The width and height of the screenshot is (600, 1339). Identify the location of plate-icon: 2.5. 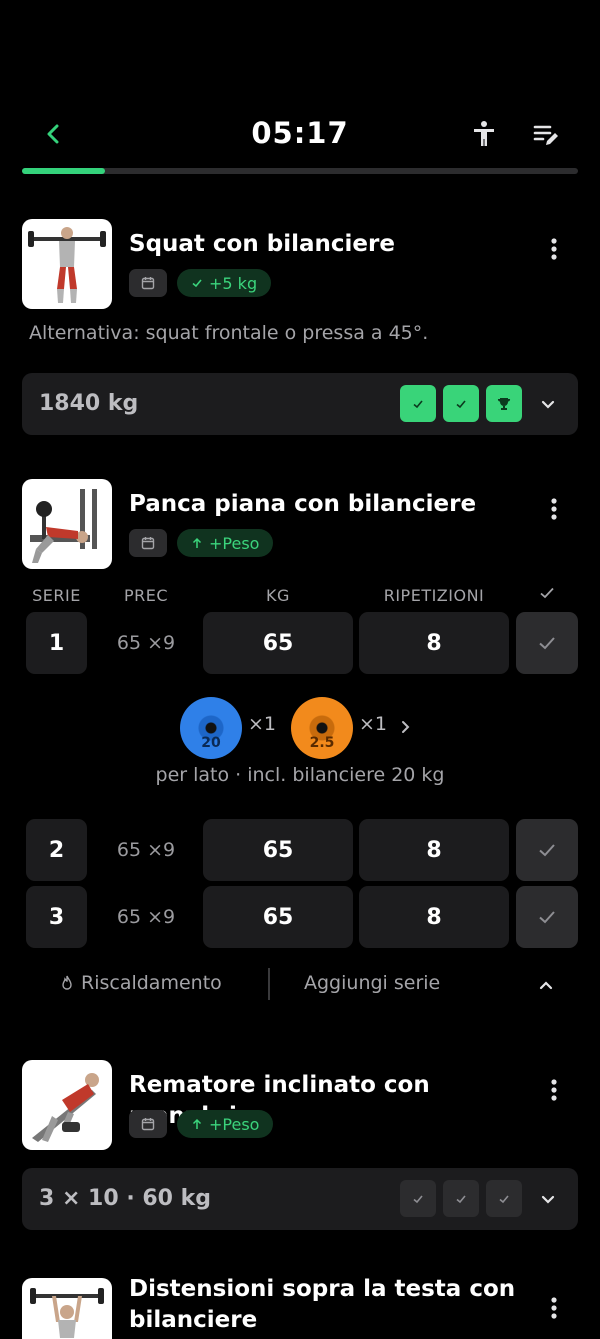
(322, 728).